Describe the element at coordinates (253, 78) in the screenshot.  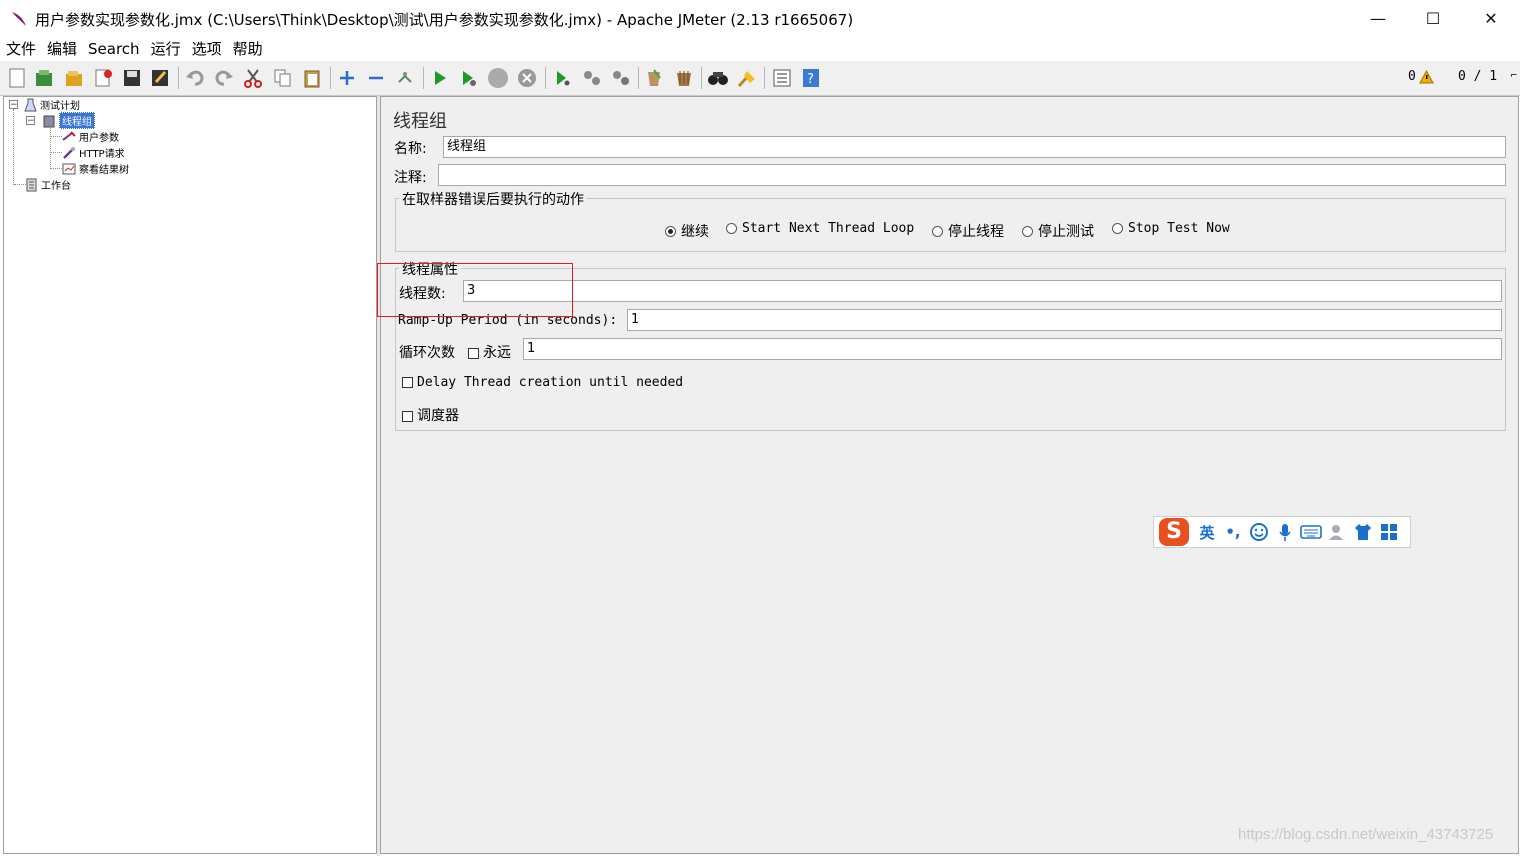
I see `cut-icon` at that location.